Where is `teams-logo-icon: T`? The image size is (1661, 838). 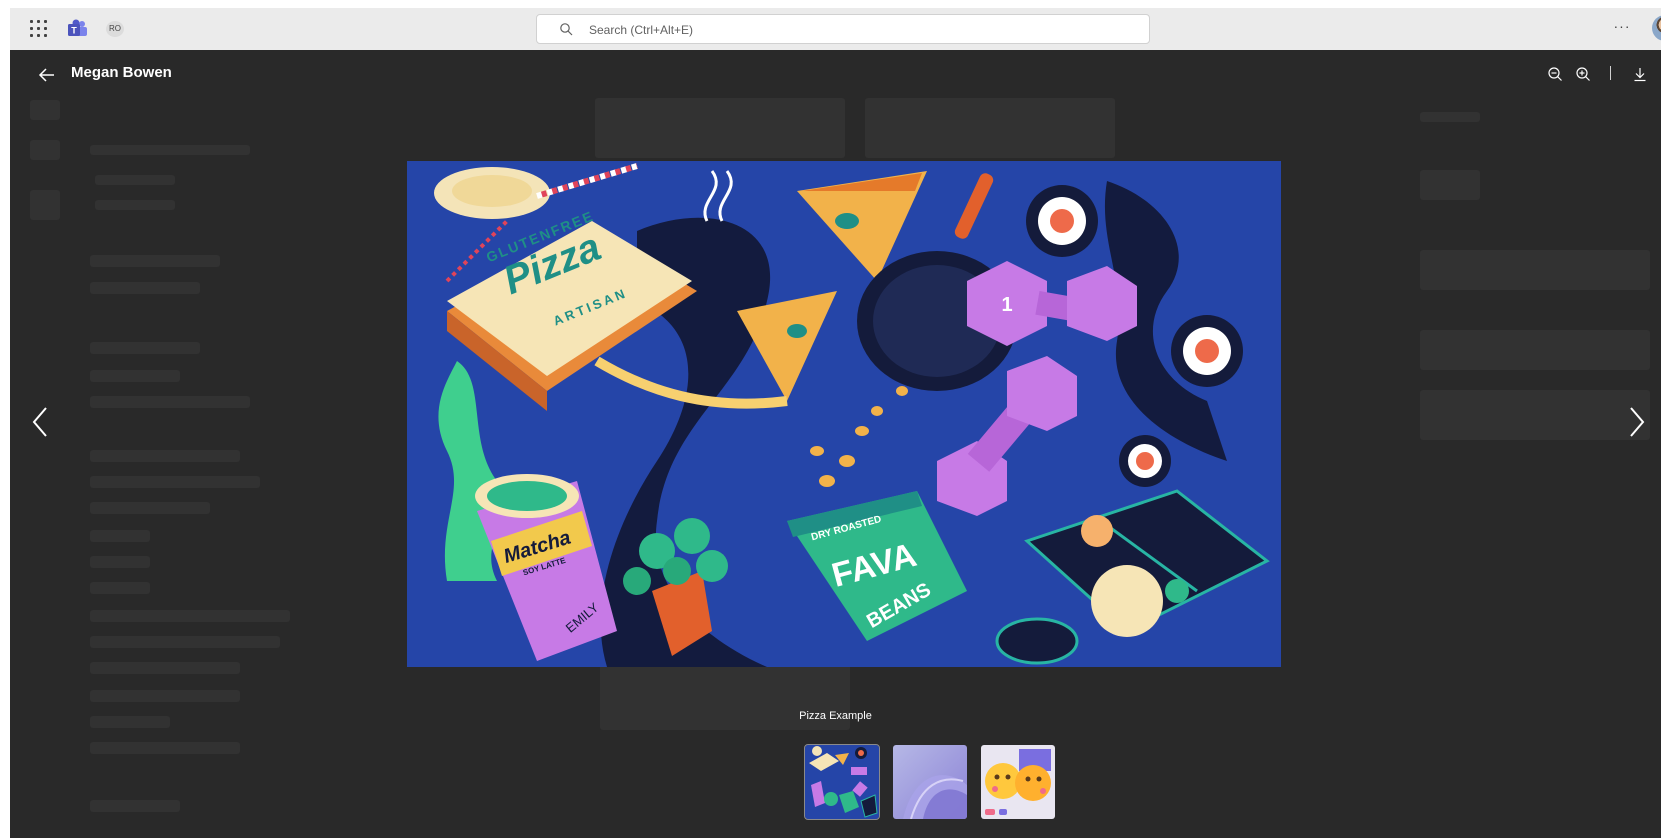 teams-logo-icon: T is located at coordinates (77, 29).